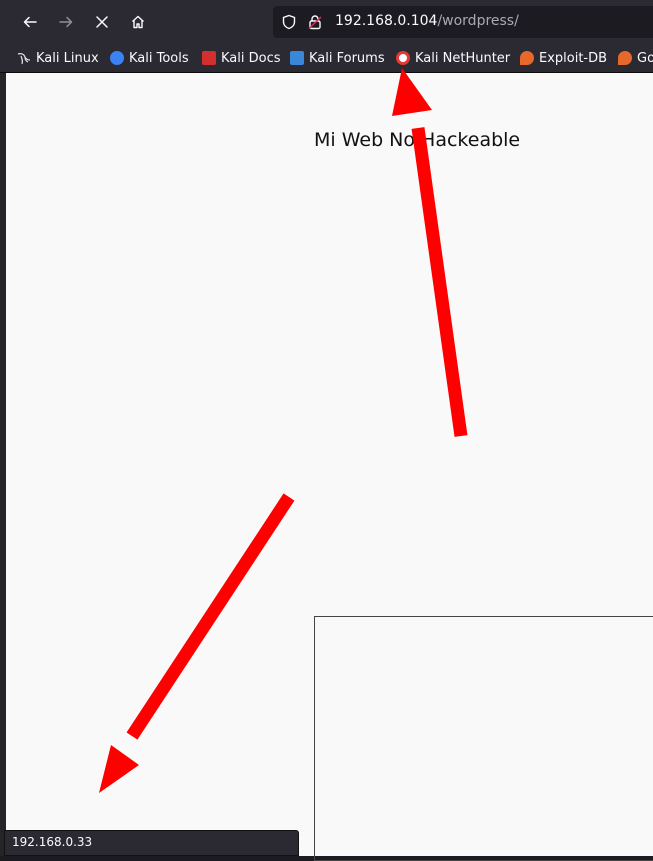 This screenshot has height=861, width=653. I want to click on back-button, so click(30, 22).